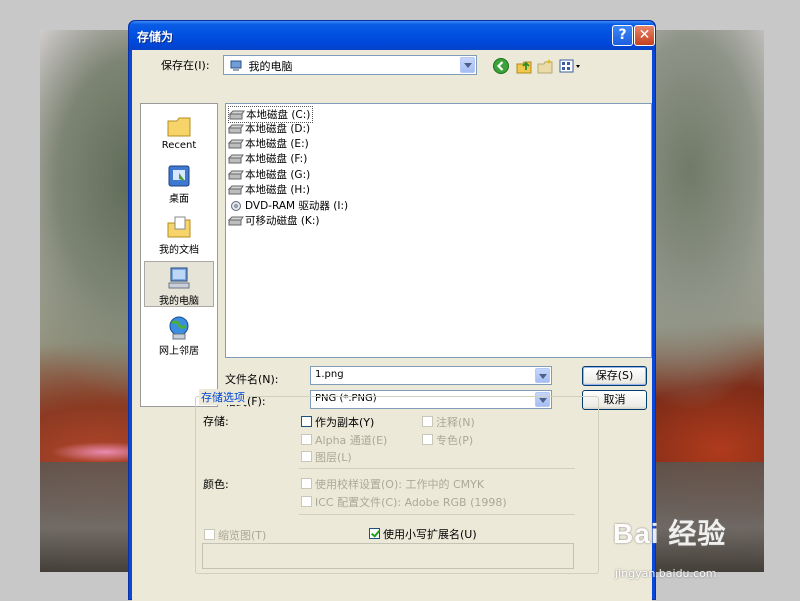 The height and width of the screenshot is (601, 800). Describe the element at coordinates (306, 421) in the screenshot. I see `as-copy-checkbox` at that location.